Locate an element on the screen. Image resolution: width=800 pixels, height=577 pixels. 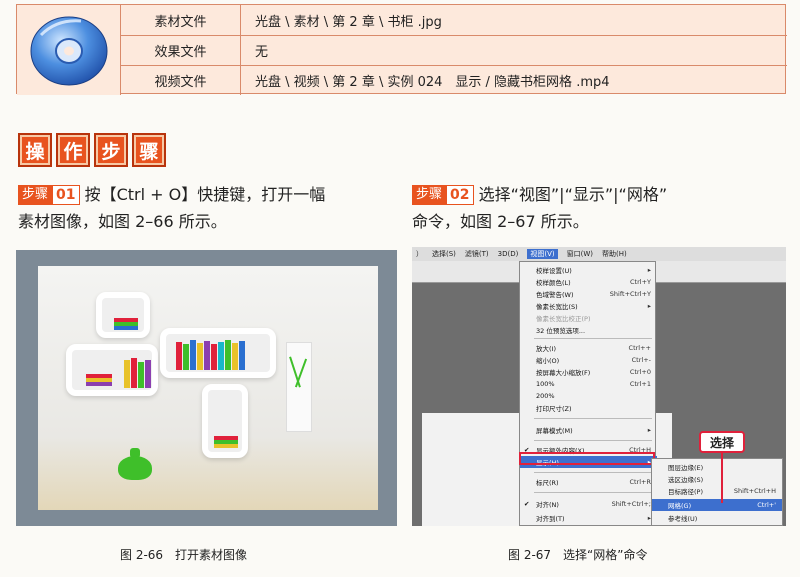
step-2: 步骤 02 选择“视图”|“显示”|“网格” 命令，如图 2–67 所示。 is located at coordinates (602, 208).